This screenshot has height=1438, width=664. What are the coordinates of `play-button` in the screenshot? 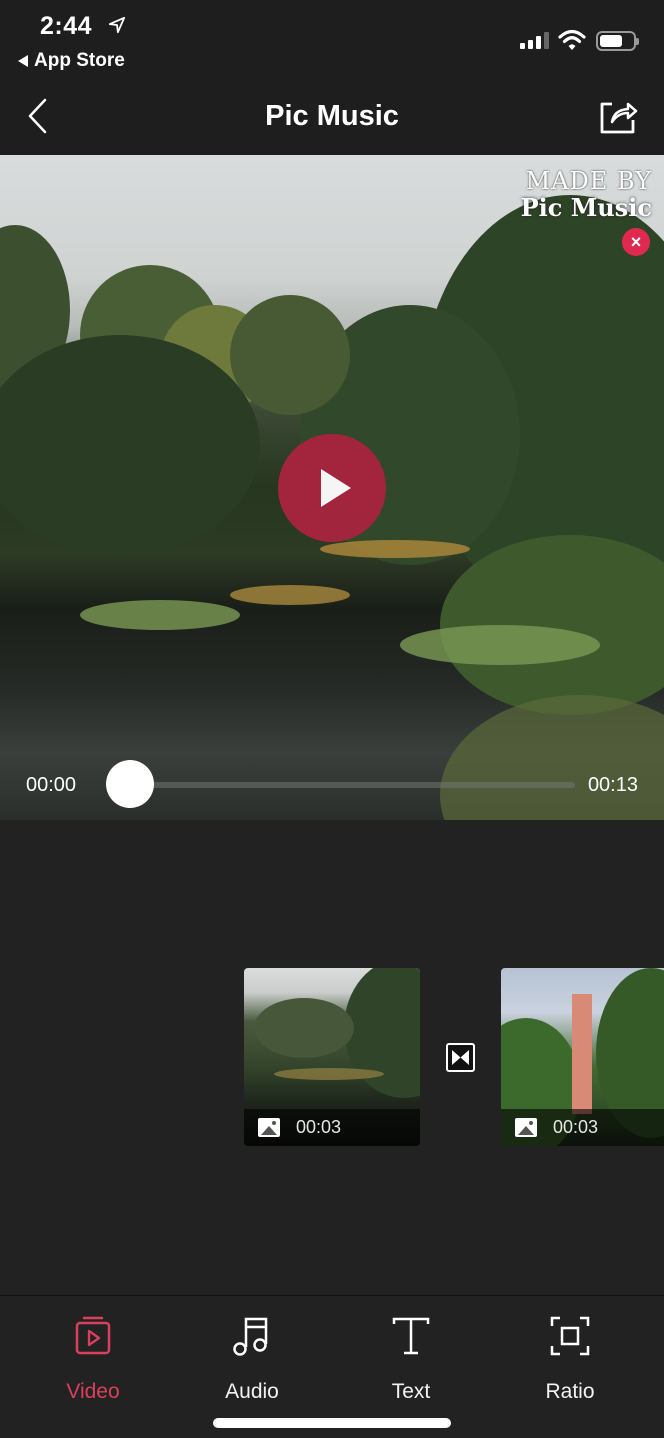 It's located at (332, 488).